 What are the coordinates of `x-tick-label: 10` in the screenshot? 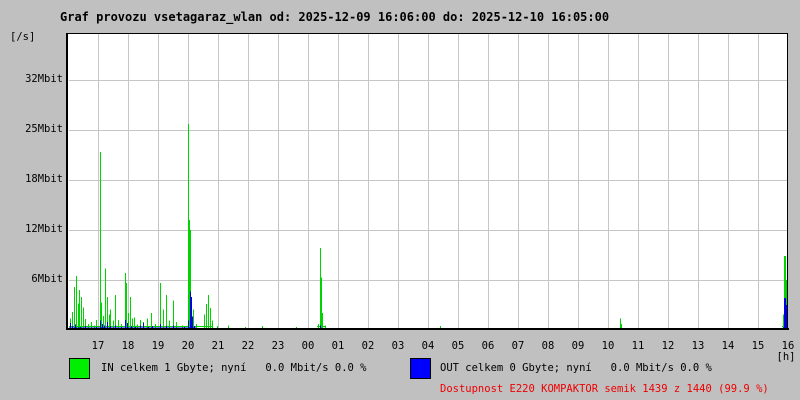 It's located at (608, 346).